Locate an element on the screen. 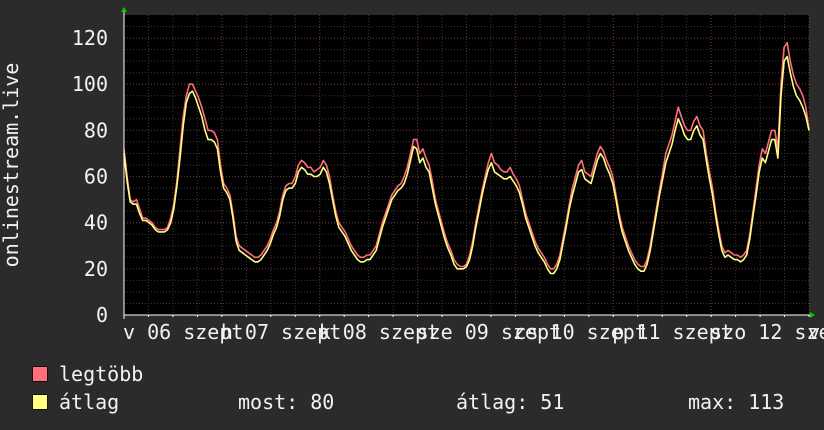  legend-swatch-avg is located at coordinates (40, 402).